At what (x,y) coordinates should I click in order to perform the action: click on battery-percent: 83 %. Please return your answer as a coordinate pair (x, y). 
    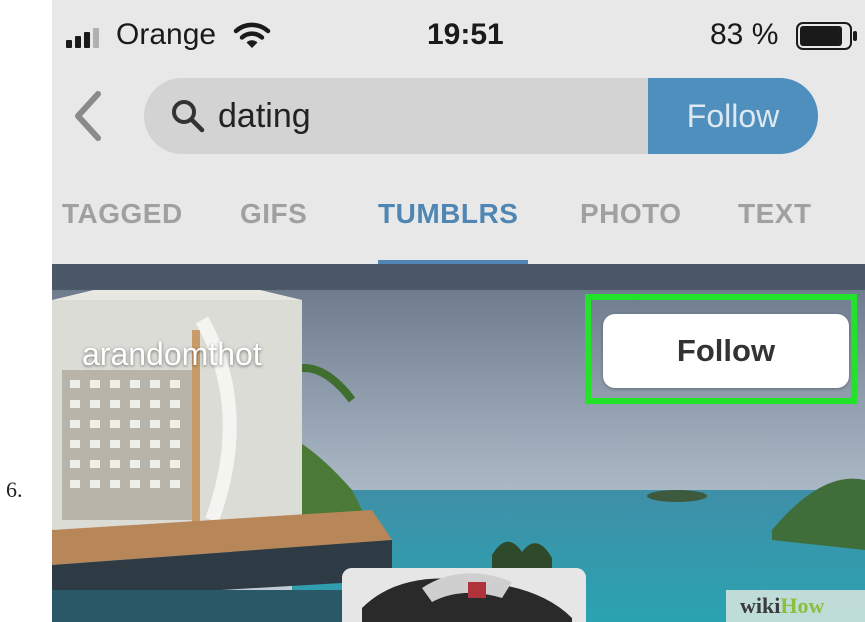
    Looking at the image, I should click on (744, 34).